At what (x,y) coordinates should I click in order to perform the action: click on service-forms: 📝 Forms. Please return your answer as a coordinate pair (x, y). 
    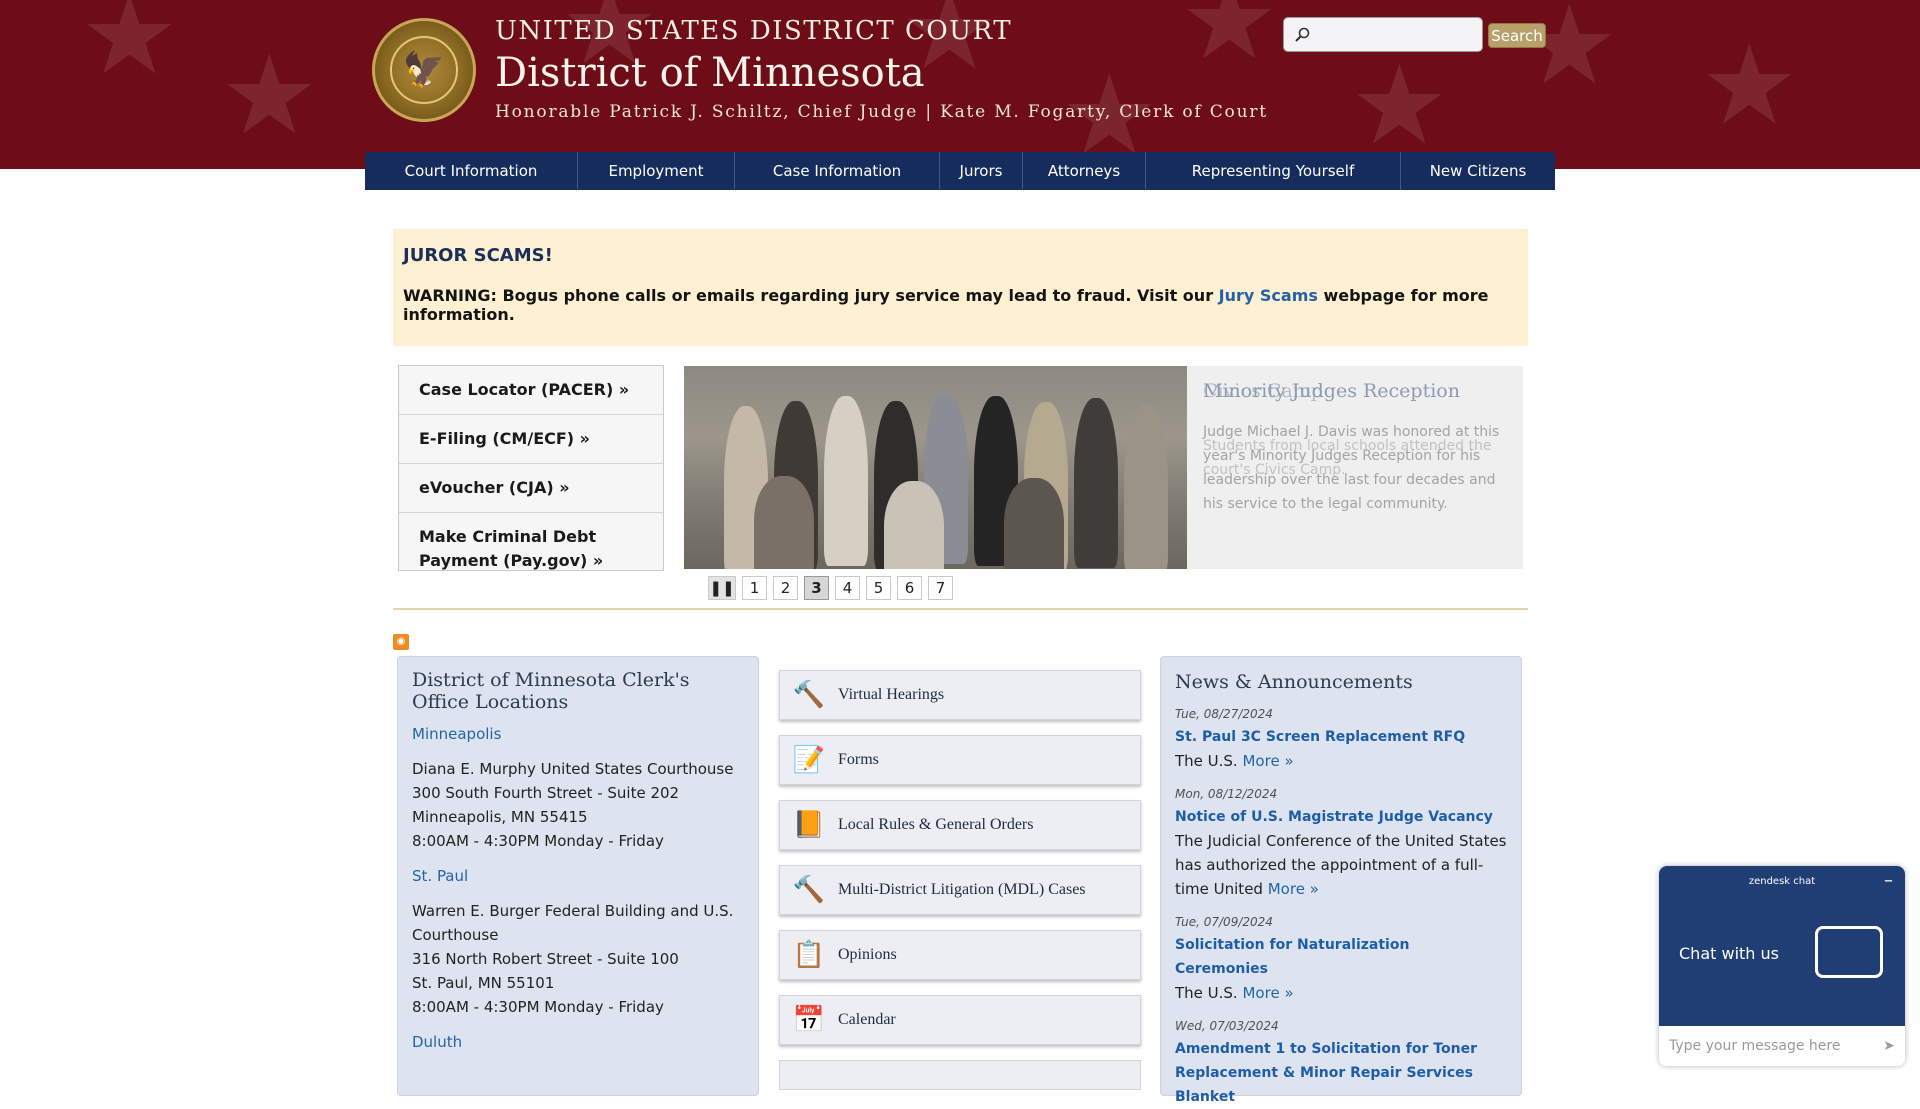
    Looking at the image, I should click on (960, 760).